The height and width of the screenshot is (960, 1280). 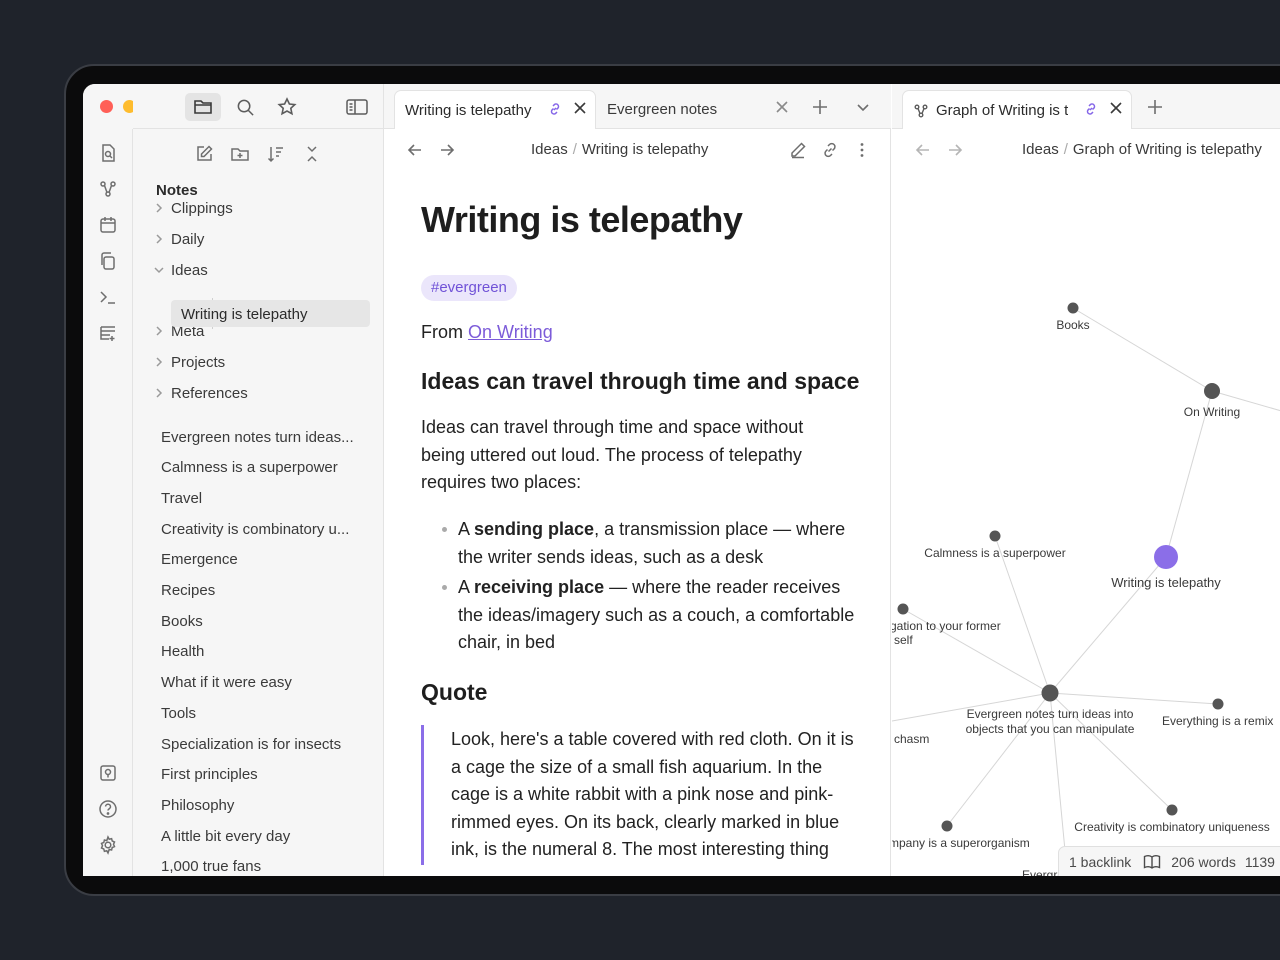 I want to click on sidebar-folder-label: References, so click(x=209, y=393).